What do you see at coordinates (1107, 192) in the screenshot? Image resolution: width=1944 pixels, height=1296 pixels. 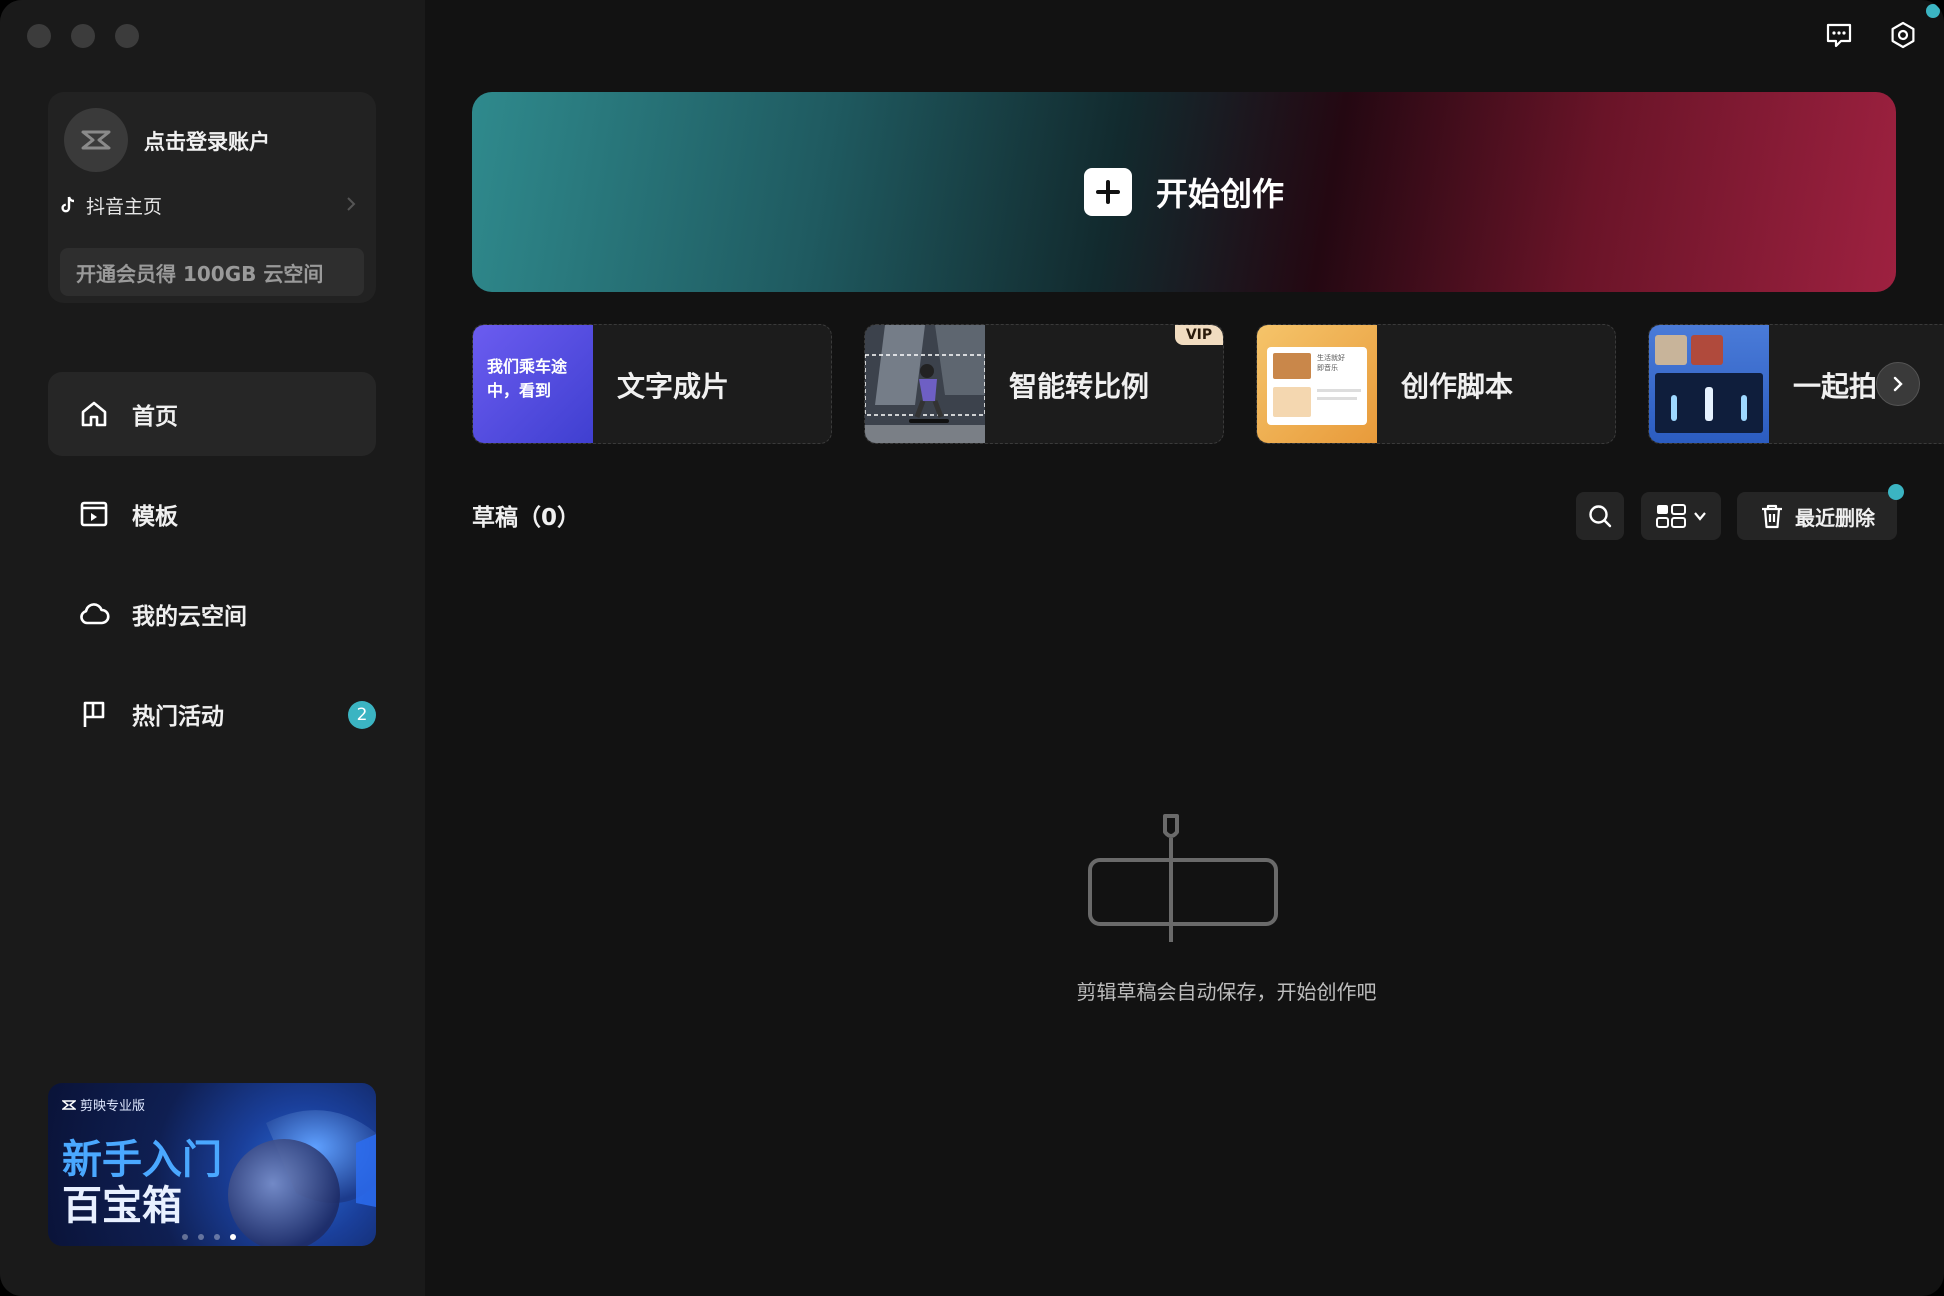 I see `plus-icon` at bounding box center [1107, 192].